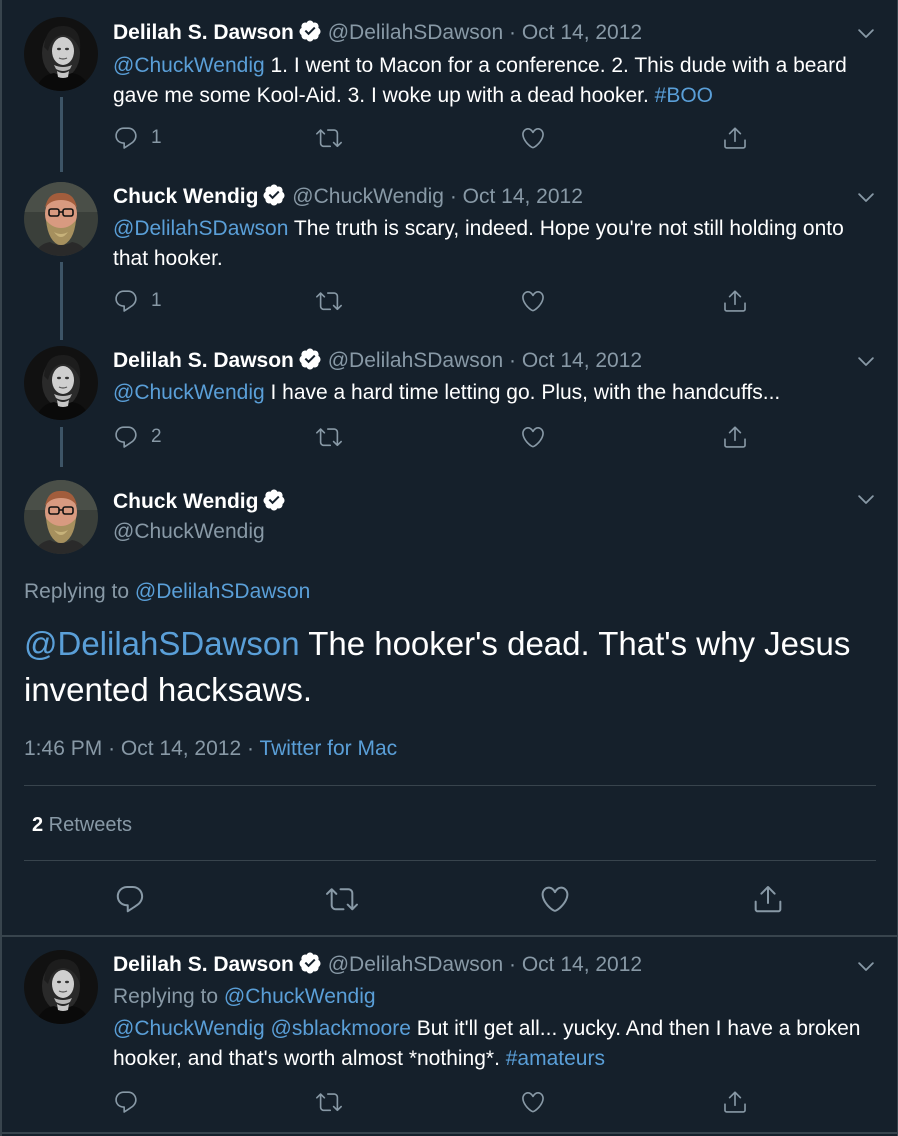 Image resolution: width=898 pixels, height=1136 pixels. What do you see at coordinates (328, 748) in the screenshot?
I see `tweet-source-link: Twitter for Mac` at bounding box center [328, 748].